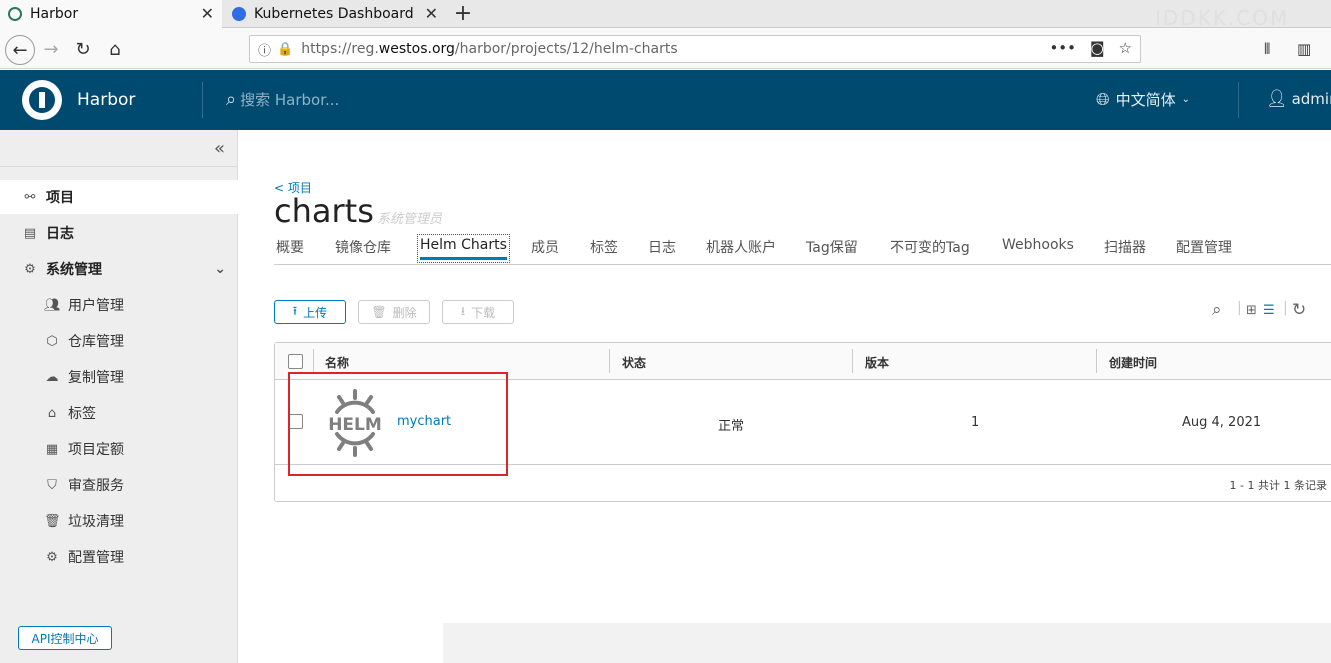 The image size is (1331, 663). I want to click on sidebar-item-label: 项目, so click(60, 198).